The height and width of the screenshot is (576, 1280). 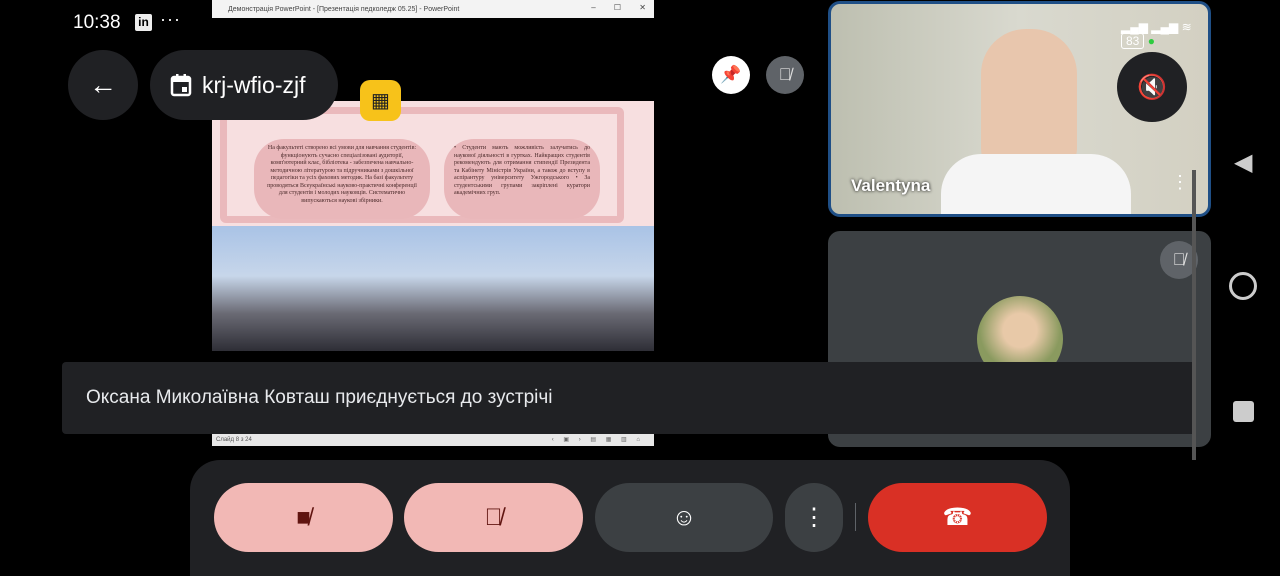 What do you see at coordinates (618, 7) in the screenshot?
I see `window-controls: – ☐ ✕` at bounding box center [618, 7].